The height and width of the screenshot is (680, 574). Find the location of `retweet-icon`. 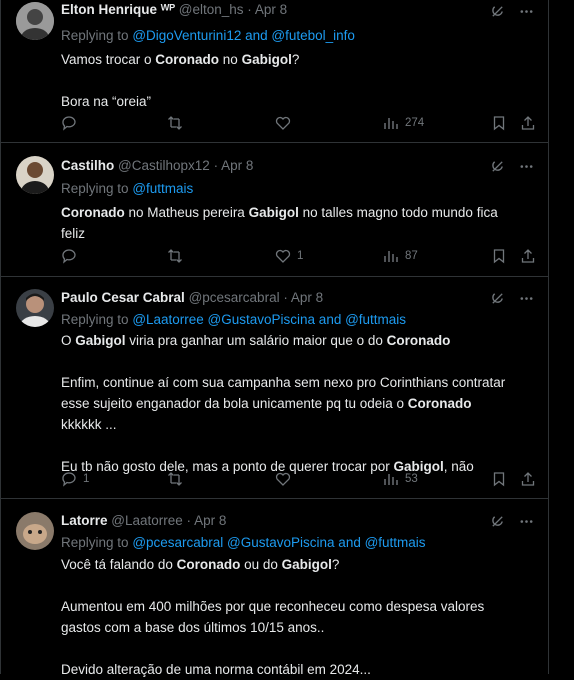

retweet-icon is located at coordinates (175, 479).